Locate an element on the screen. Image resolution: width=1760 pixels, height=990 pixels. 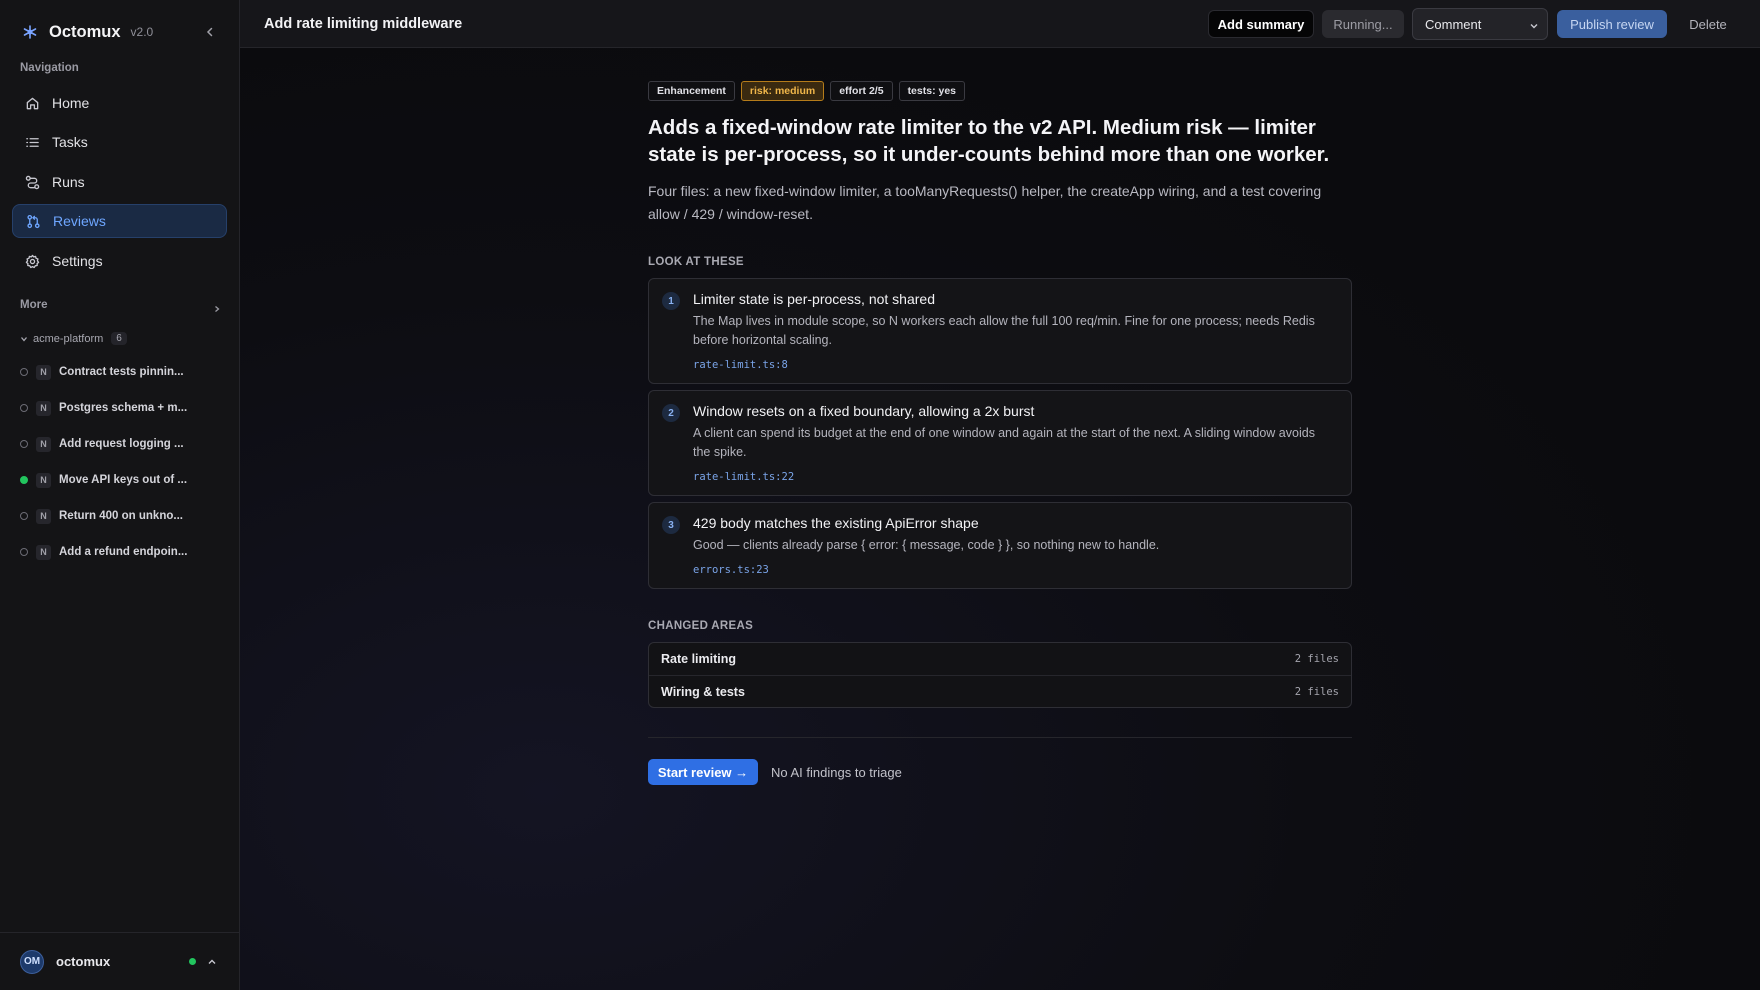
area-name: Wiring & tests is located at coordinates (703, 691).